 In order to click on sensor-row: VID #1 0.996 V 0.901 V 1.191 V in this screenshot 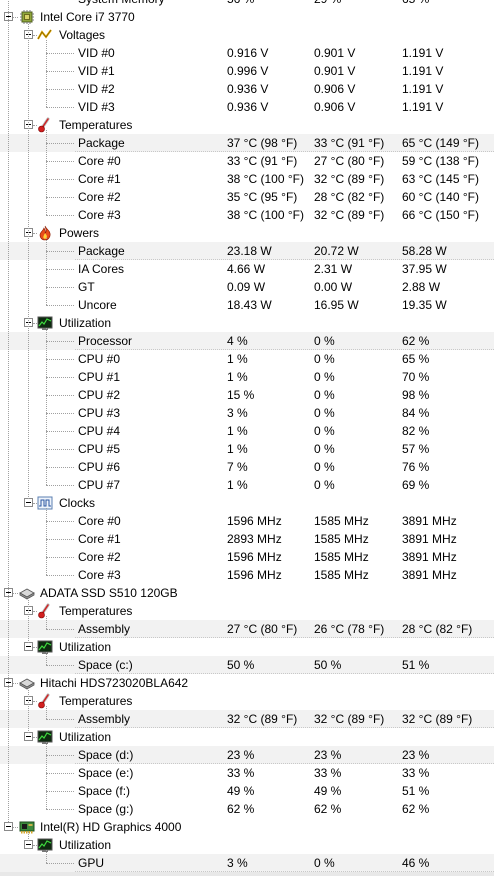, I will do `click(247, 71)`.